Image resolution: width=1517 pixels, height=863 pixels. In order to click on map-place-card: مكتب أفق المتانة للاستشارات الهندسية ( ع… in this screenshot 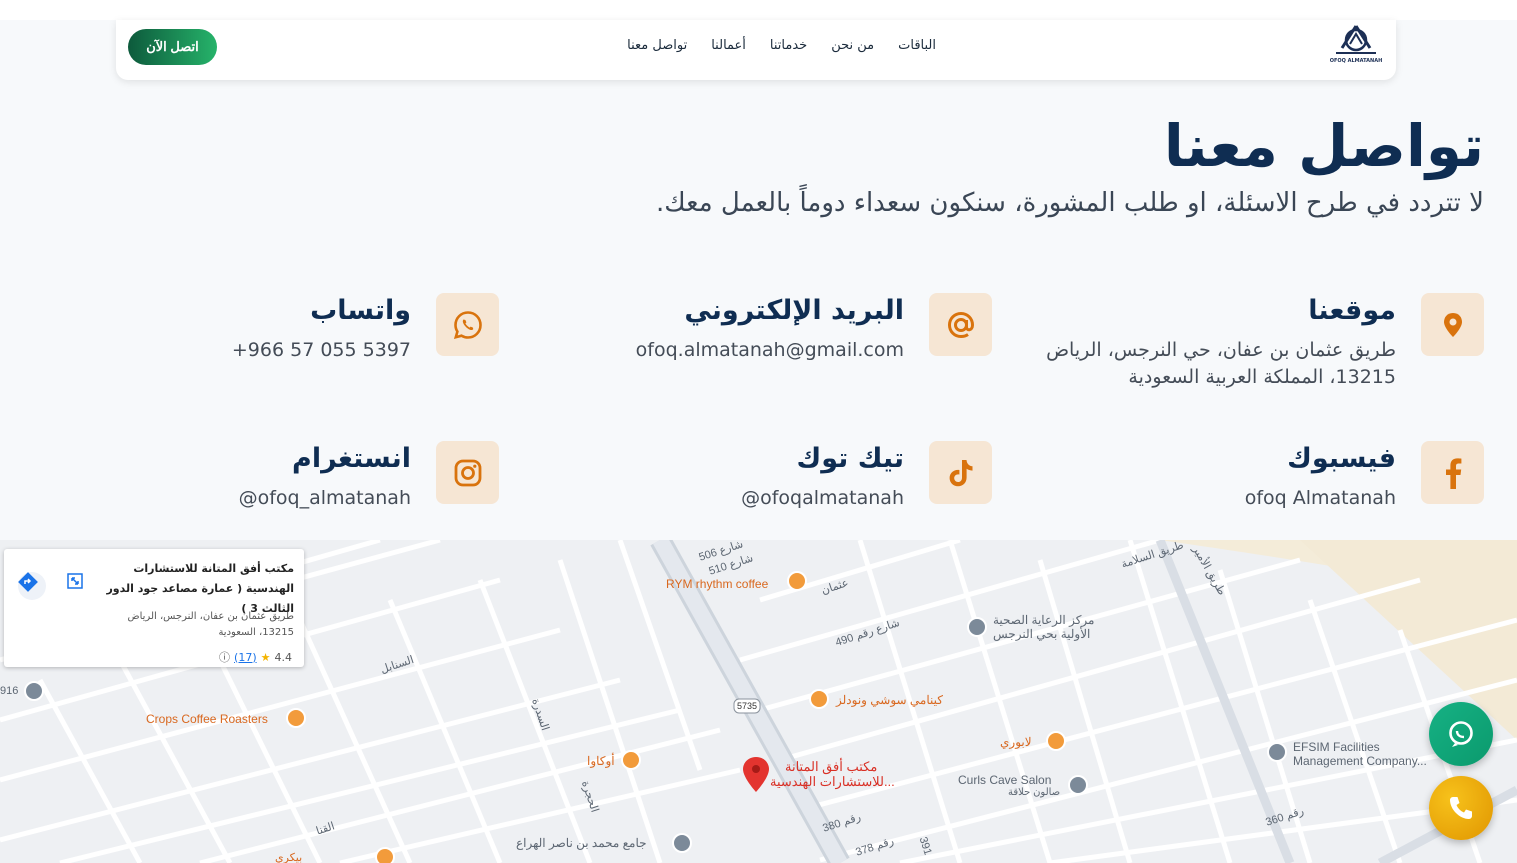, I will do `click(154, 608)`.